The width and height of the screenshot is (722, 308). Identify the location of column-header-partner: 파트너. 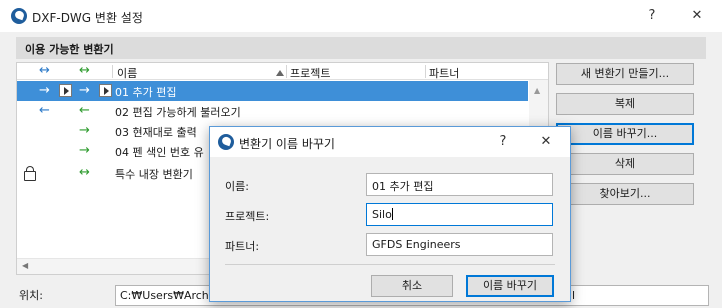
(444, 73).